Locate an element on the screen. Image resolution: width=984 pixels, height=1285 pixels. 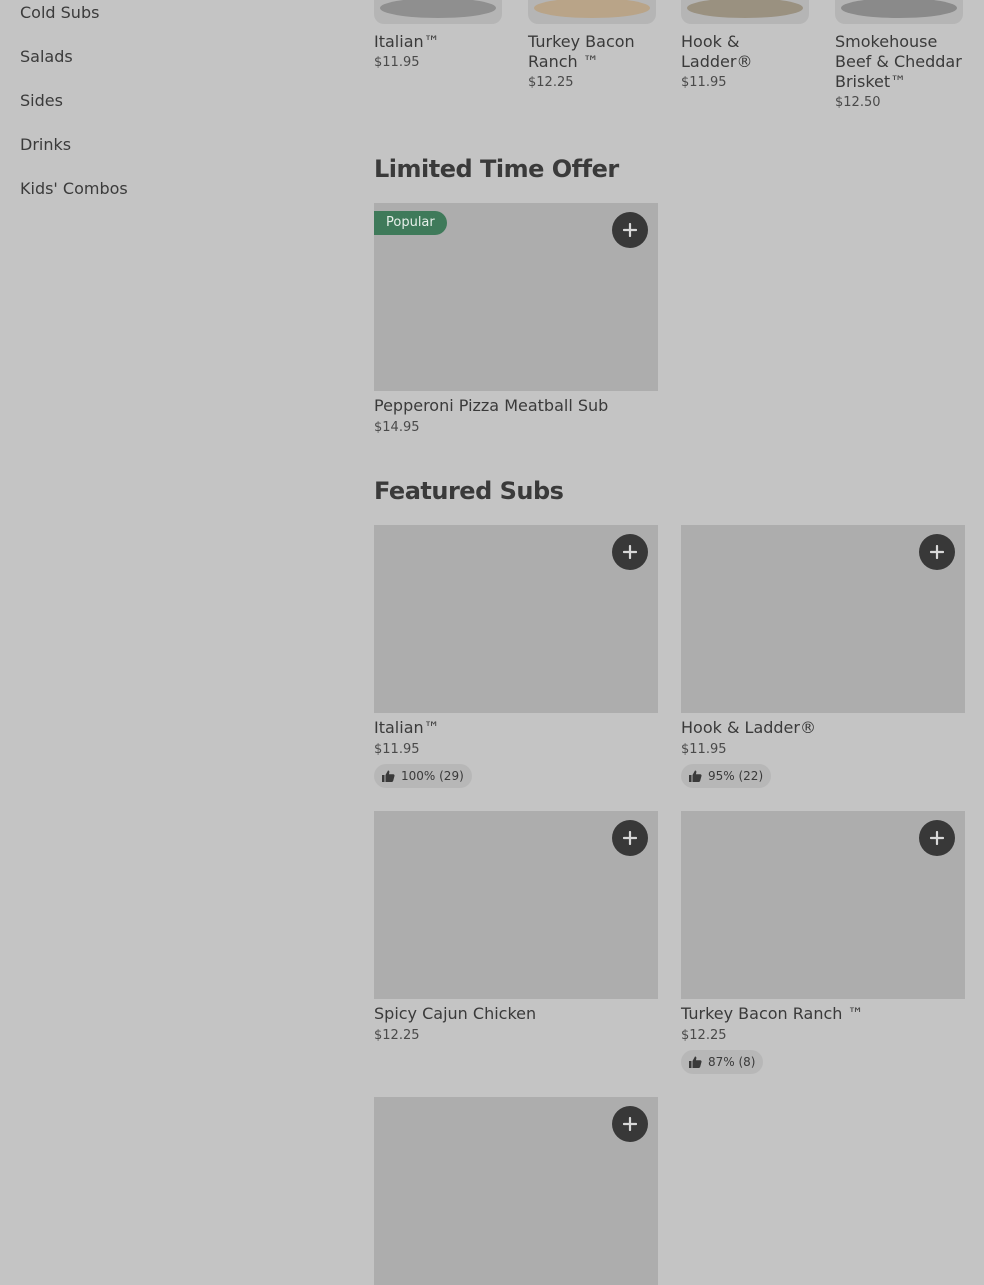
sidebar-item-salads: Salads is located at coordinates (170, 56).